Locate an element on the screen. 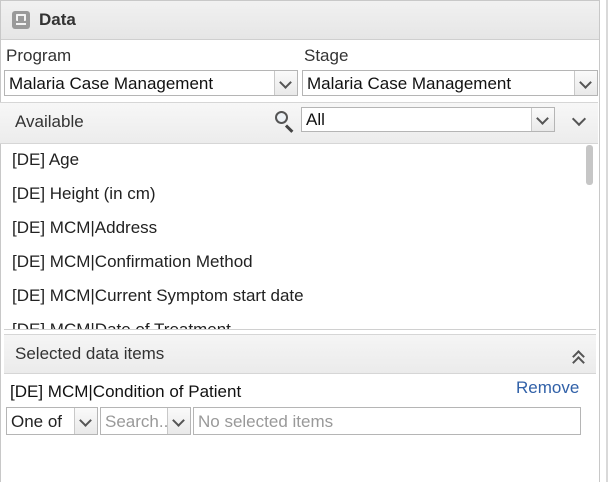 This screenshot has height=482, width=616. selected-item-name: [DE] MCM|Condition of Patient is located at coordinates (126, 391).